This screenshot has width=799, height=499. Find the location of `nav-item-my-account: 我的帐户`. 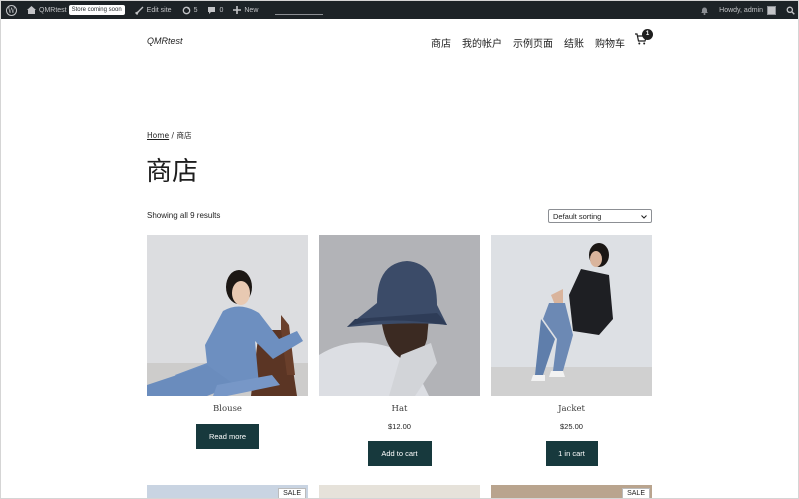

nav-item-my-account: 我的帐户 is located at coordinates (482, 42).